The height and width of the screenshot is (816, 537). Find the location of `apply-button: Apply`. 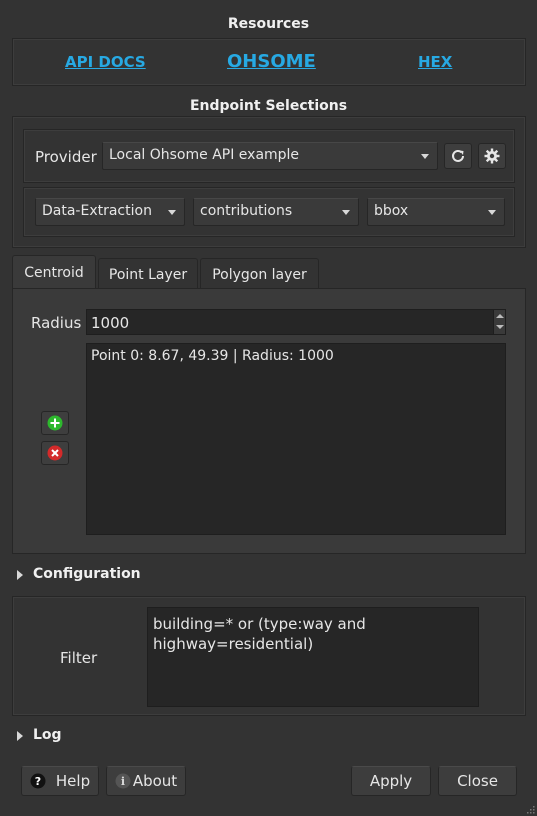

apply-button: Apply is located at coordinates (391, 781).